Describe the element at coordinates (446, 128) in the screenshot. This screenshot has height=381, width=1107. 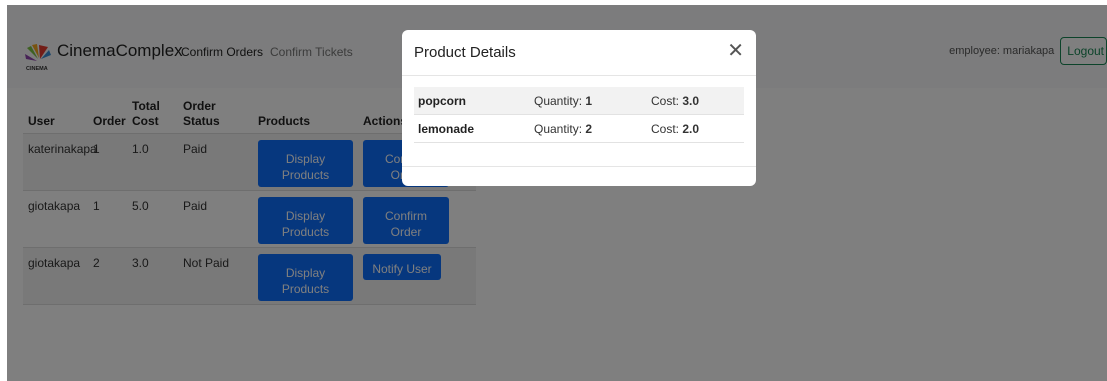
I see `product-name: lemonade` at that location.